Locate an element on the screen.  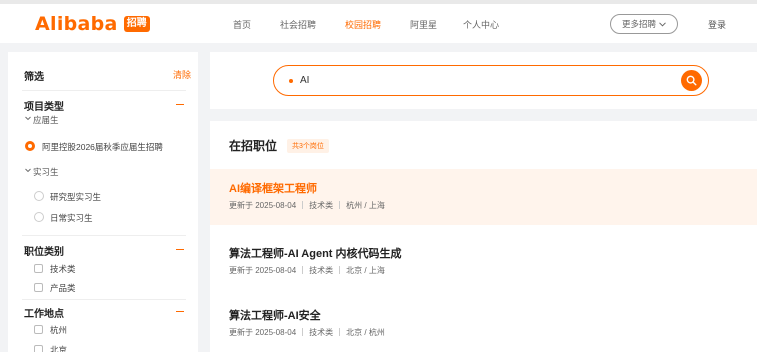
radio-research-intern is located at coordinates (39, 196).